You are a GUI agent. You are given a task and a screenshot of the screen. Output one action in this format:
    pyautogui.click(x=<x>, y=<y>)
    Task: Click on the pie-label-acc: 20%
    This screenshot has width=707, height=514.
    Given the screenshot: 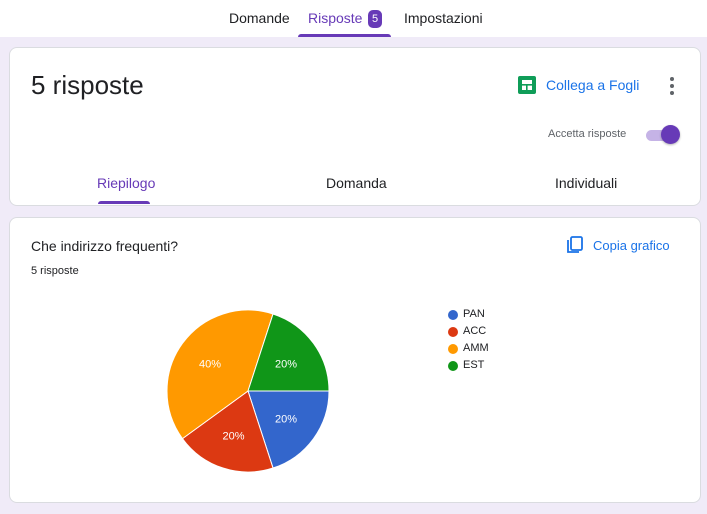 What is the action you would take?
    pyautogui.click(x=233, y=437)
    